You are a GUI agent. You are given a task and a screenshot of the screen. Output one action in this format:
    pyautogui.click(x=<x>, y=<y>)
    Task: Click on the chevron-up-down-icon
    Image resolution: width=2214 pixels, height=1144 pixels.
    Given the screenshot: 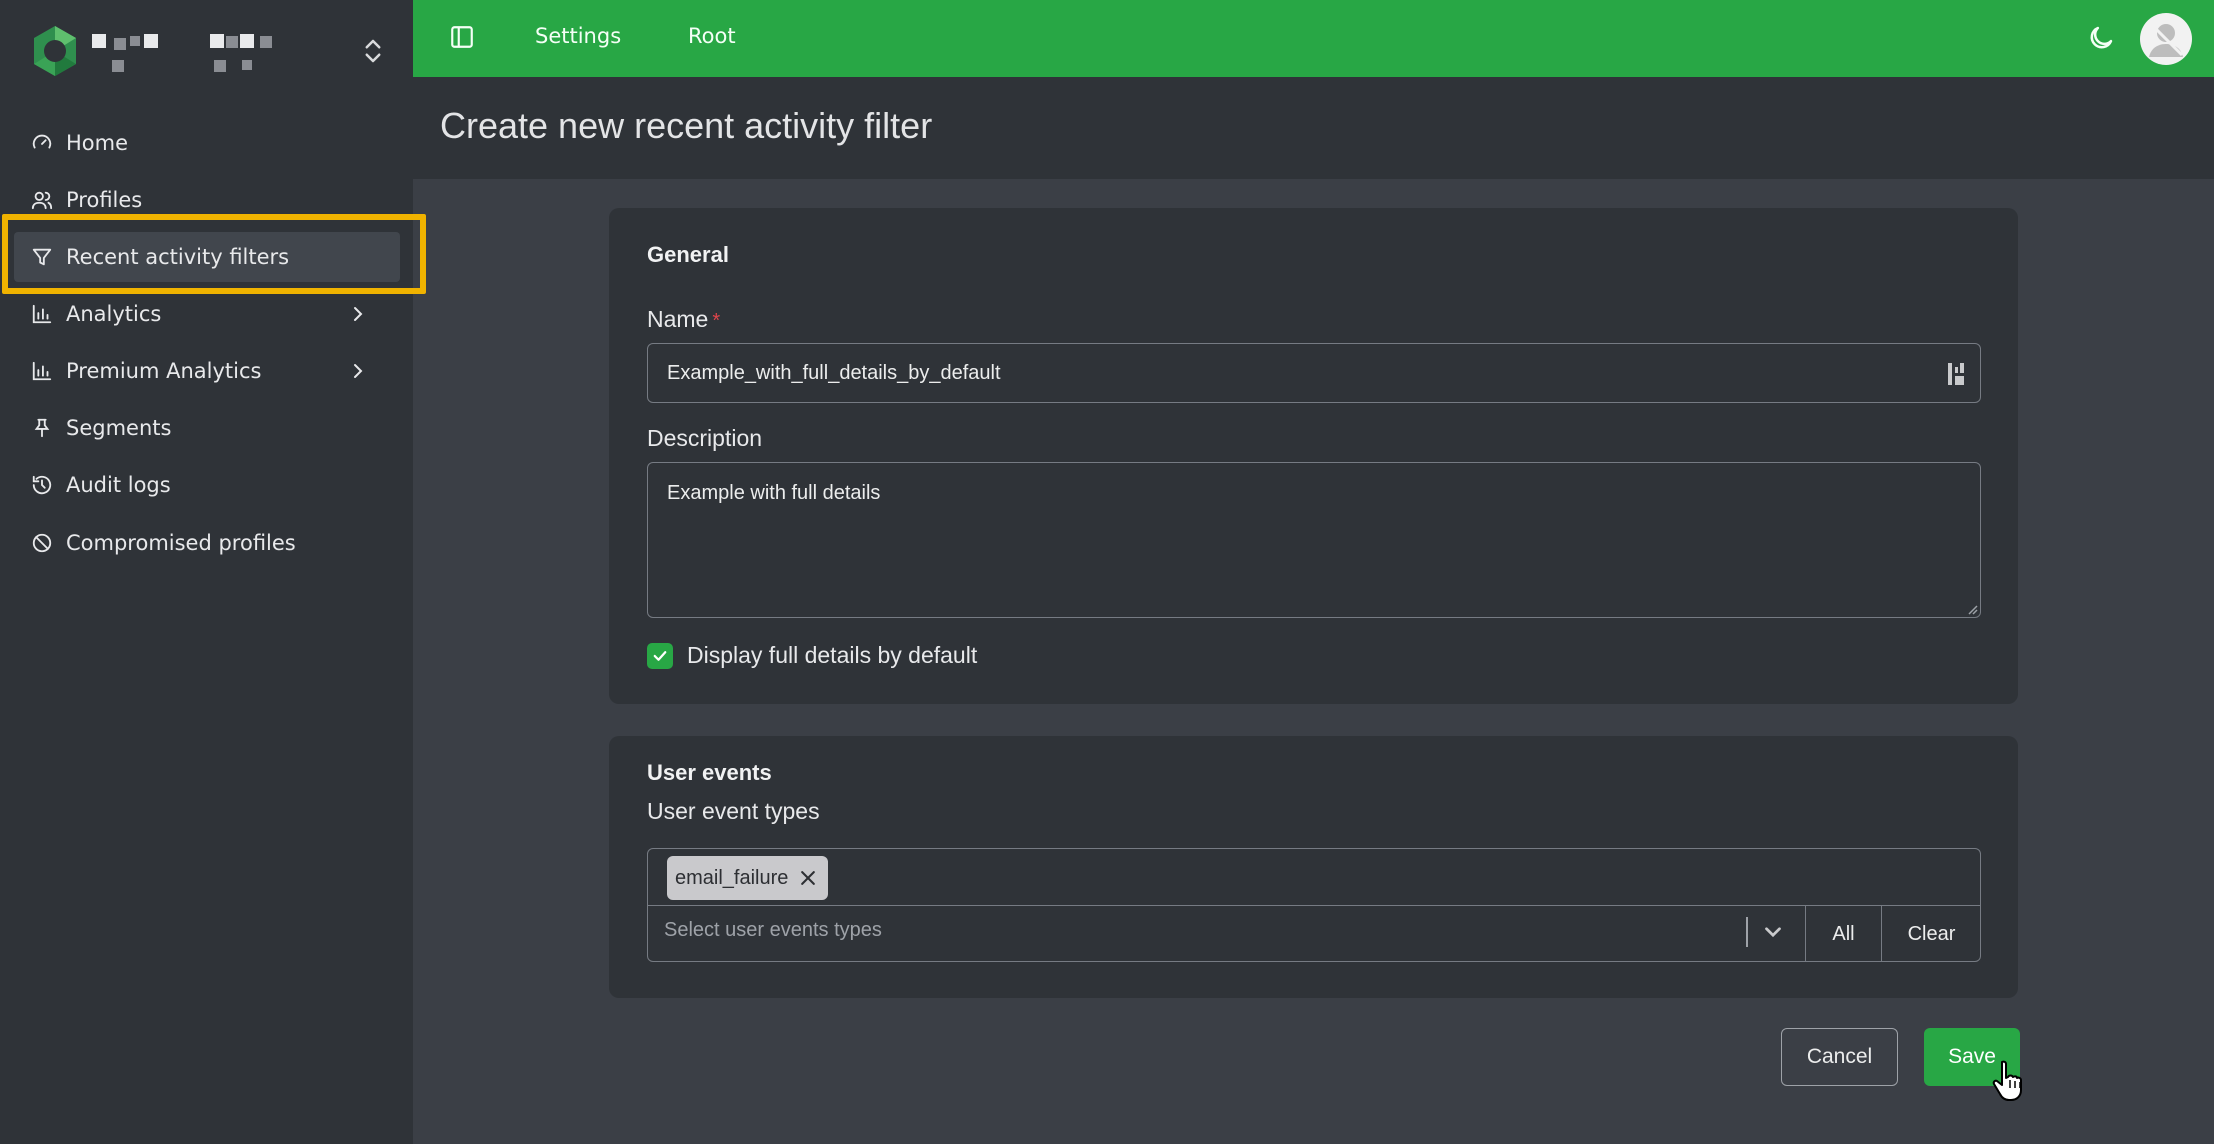 What is the action you would take?
    pyautogui.click(x=373, y=51)
    